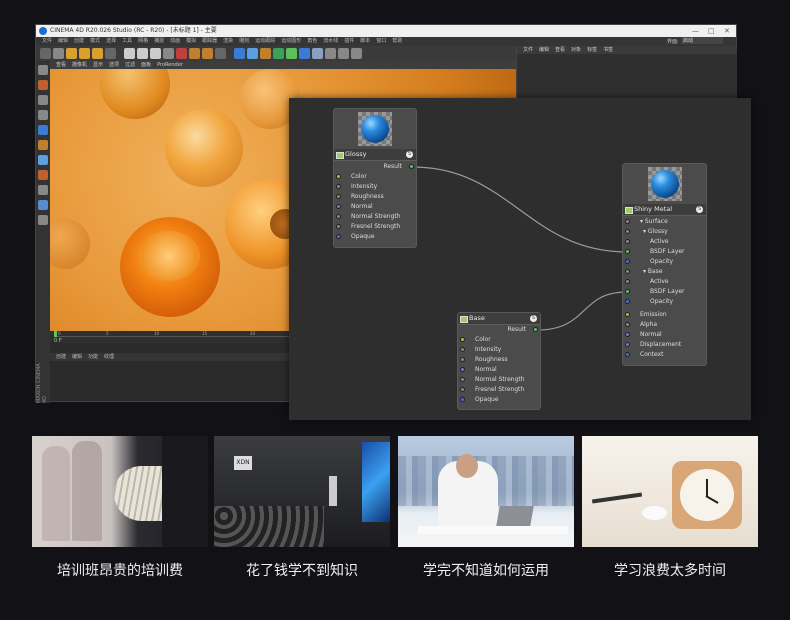 Image resolution: width=790 pixels, height=620 pixels. I want to click on menu-item-16: 流水线, so click(330, 41).